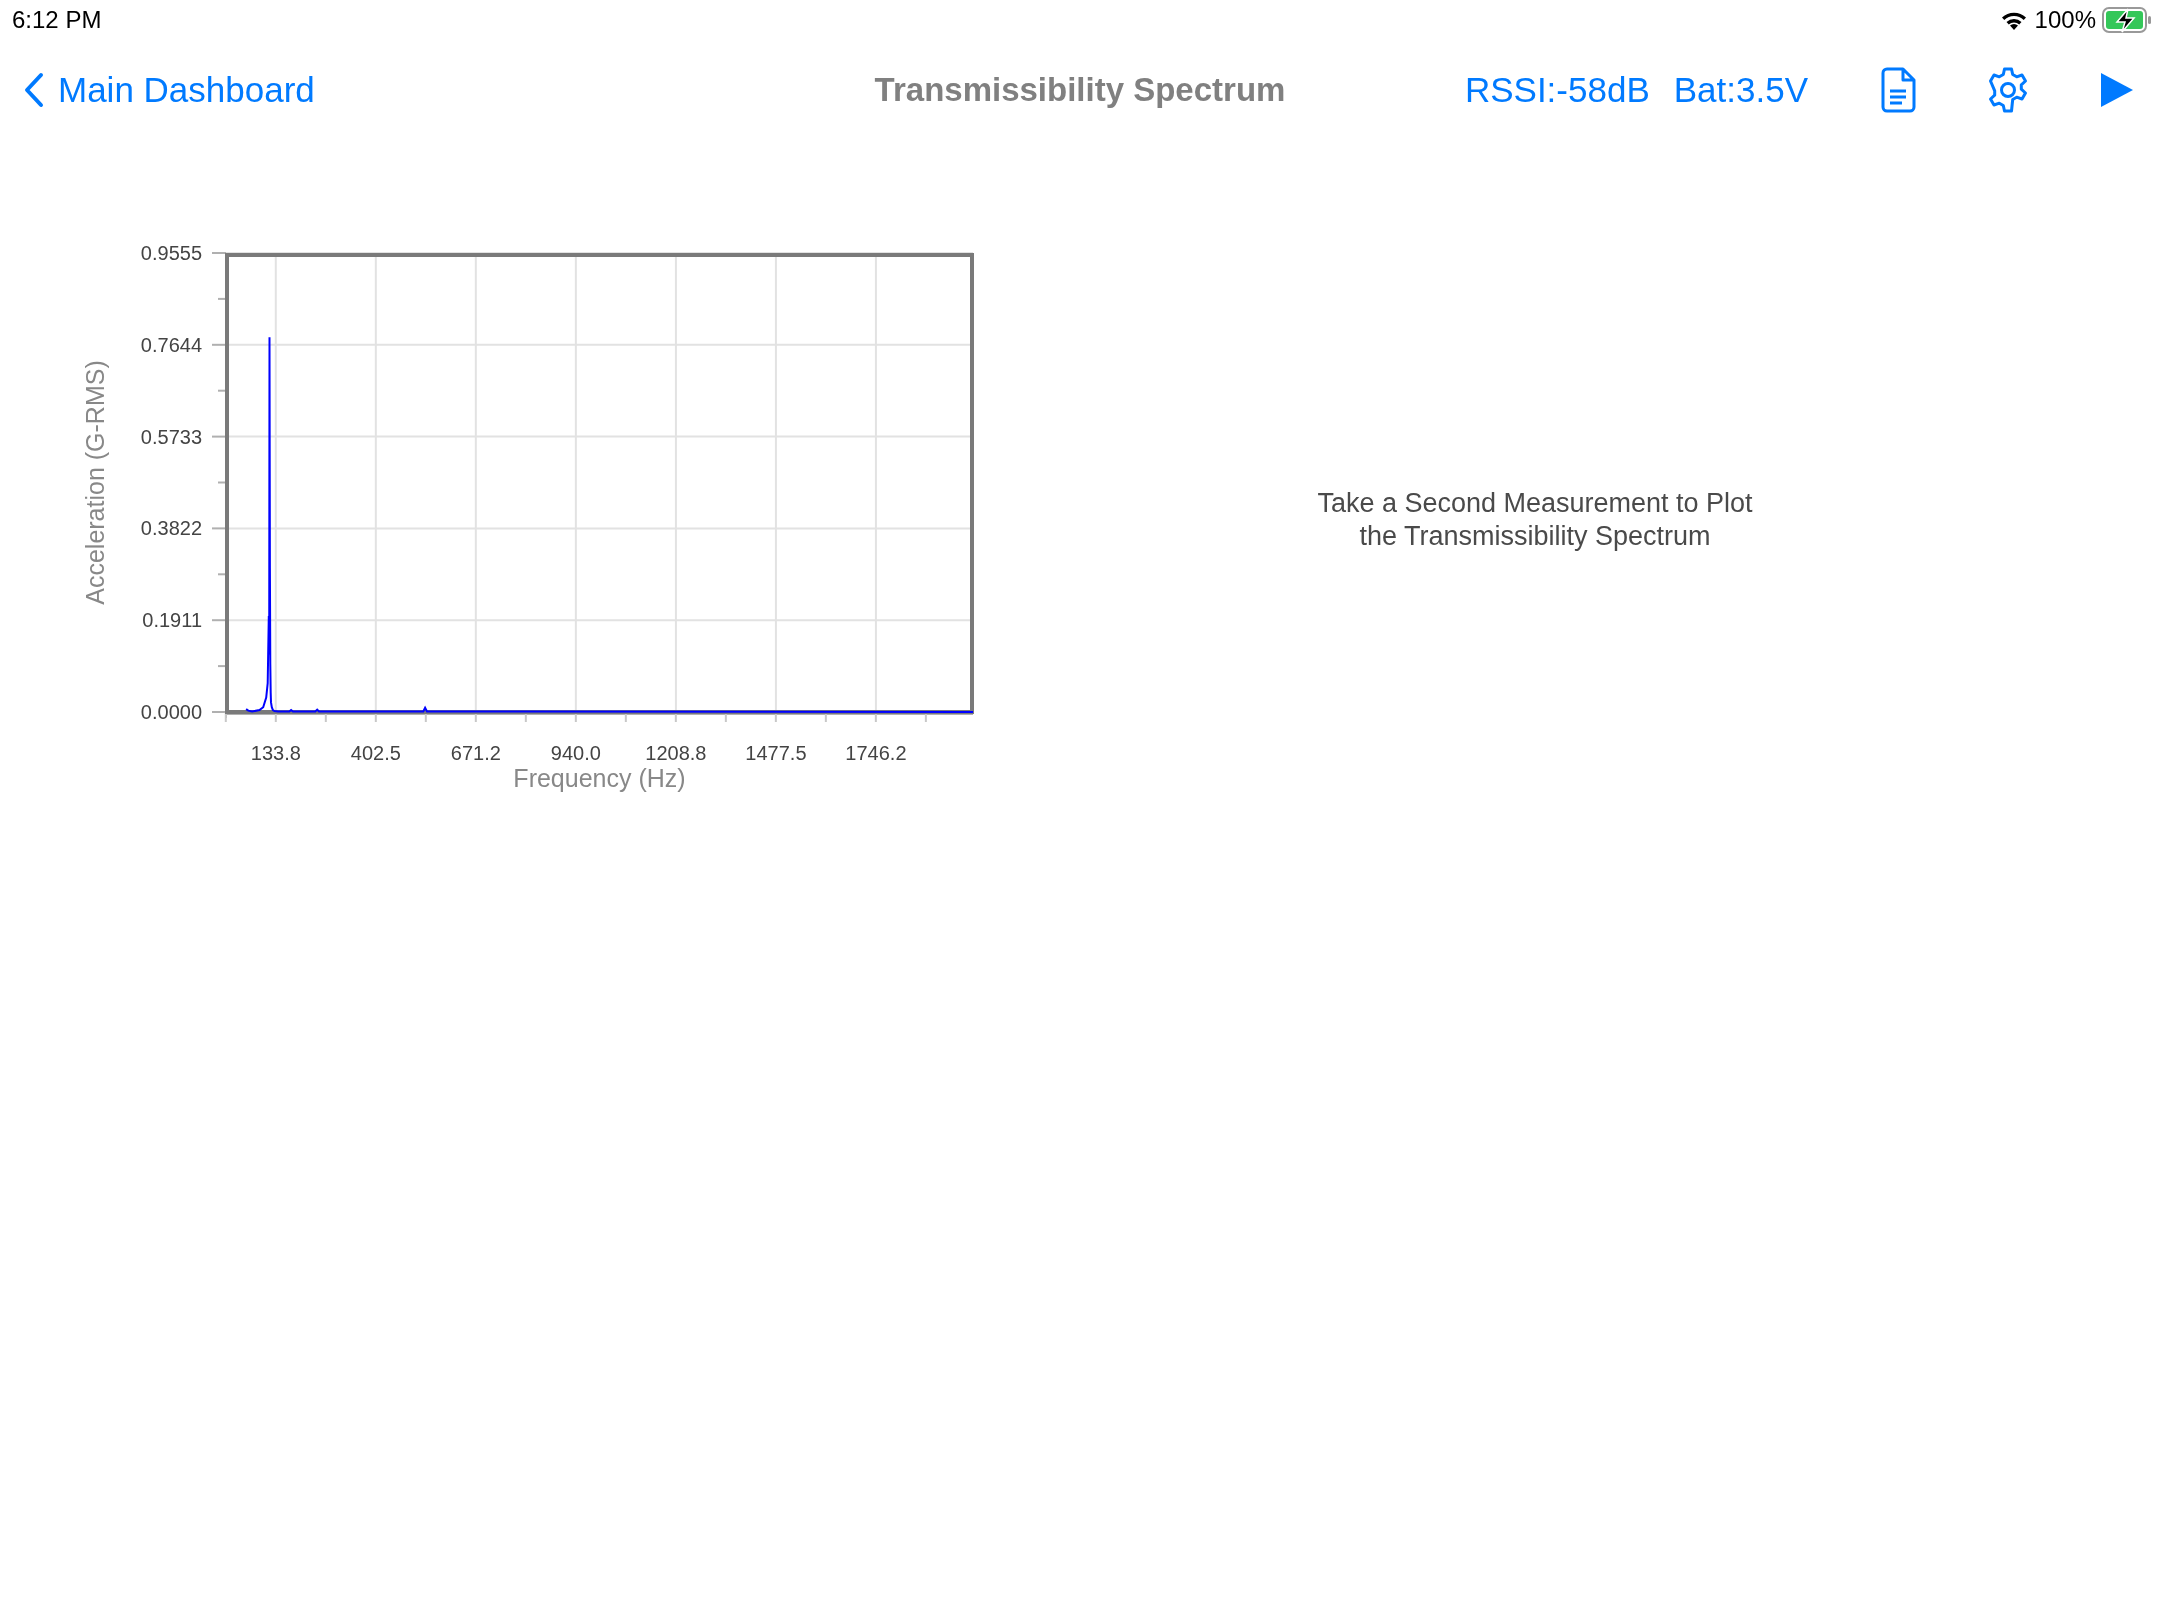  What do you see at coordinates (876, 753) in the screenshot?
I see `x-tick-label: 1746.2` at bounding box center [876, 753].